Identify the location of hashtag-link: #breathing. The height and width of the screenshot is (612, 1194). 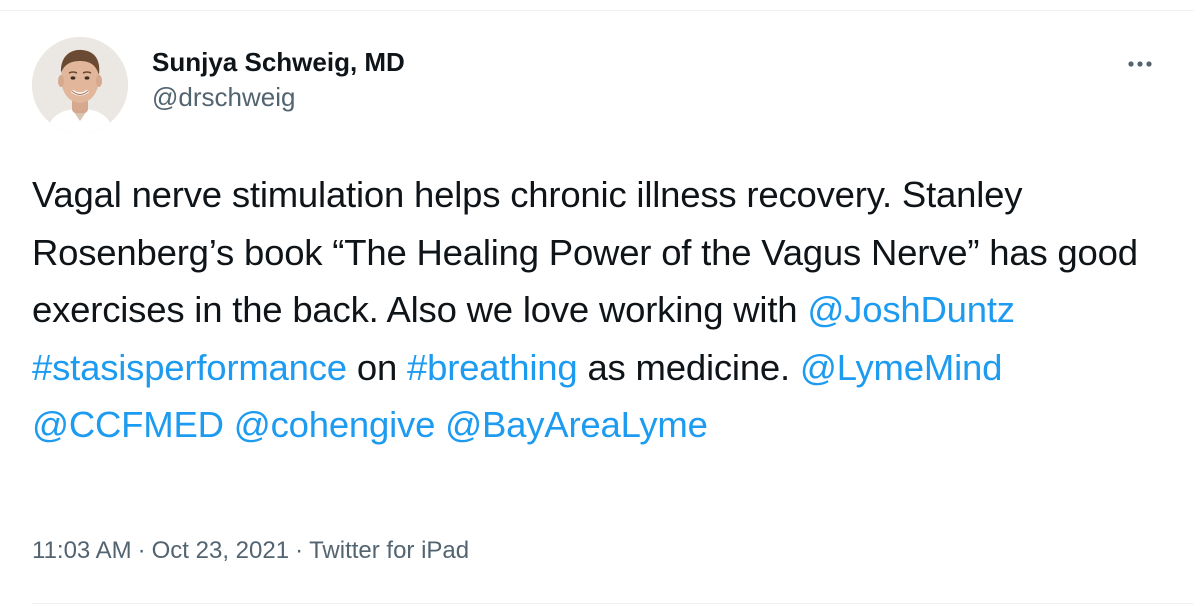
(492, 367).